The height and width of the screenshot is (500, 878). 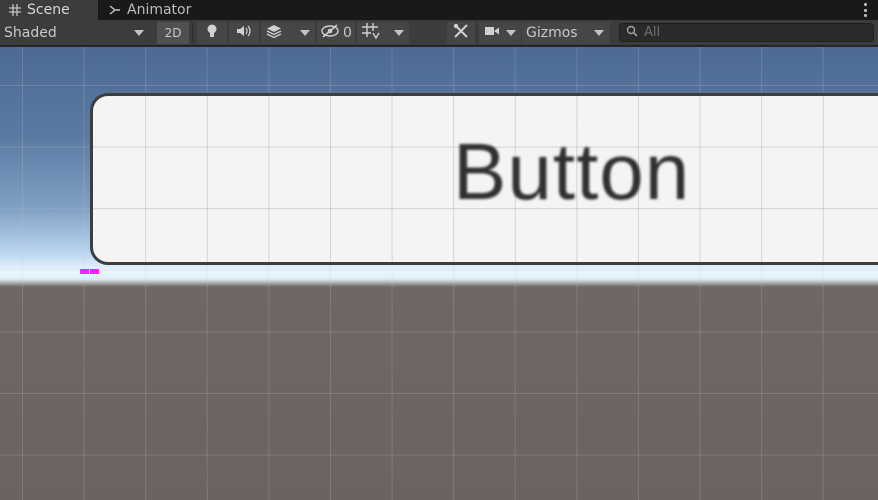 I want to click on tools-icon, so click(x=461, y=33).